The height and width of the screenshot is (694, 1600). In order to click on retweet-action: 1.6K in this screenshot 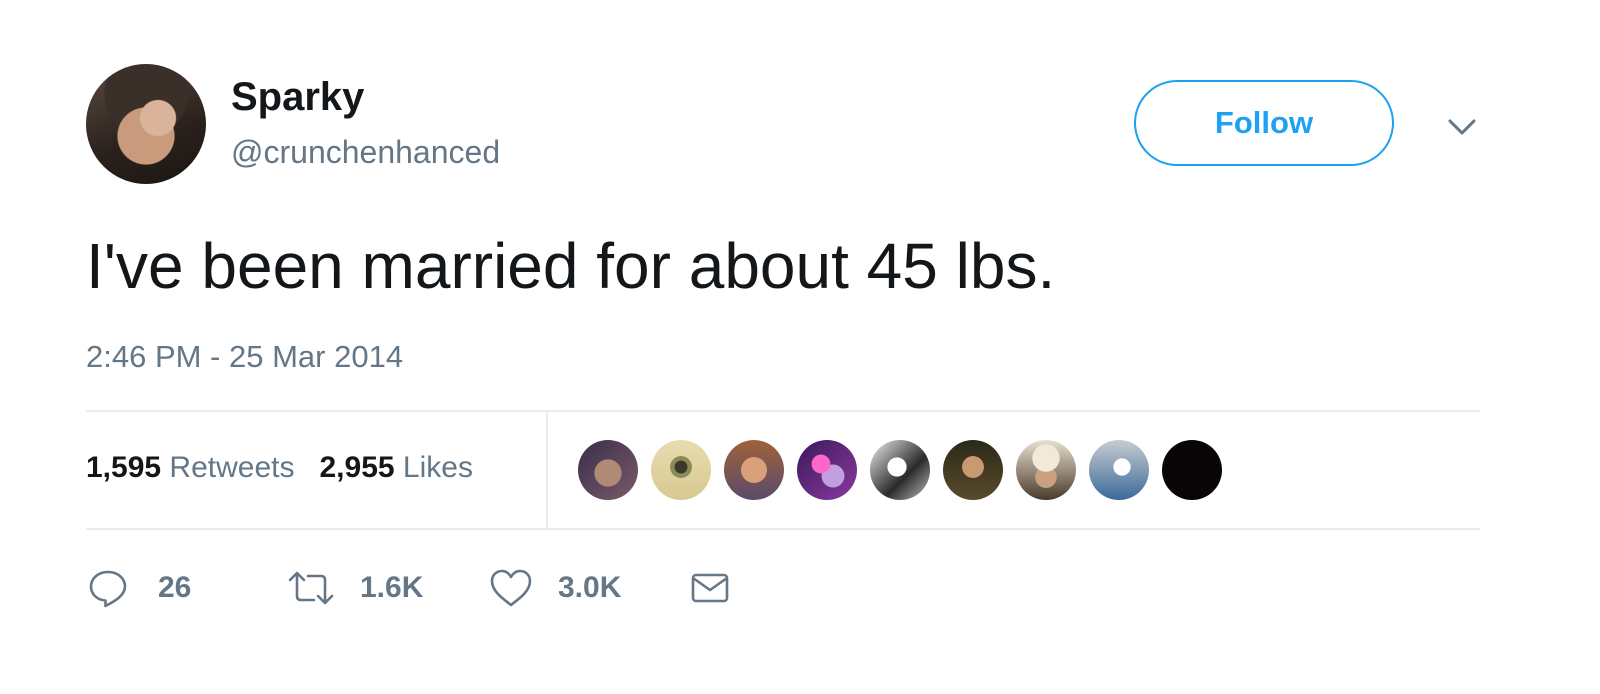, I will do `click(354, 588)`.